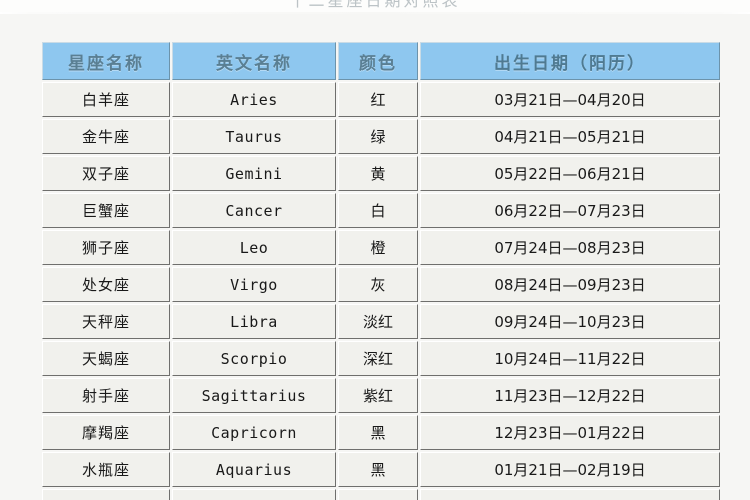  I want to click on cell-zodiac-name: 巨蟹座, so click(106, 210).